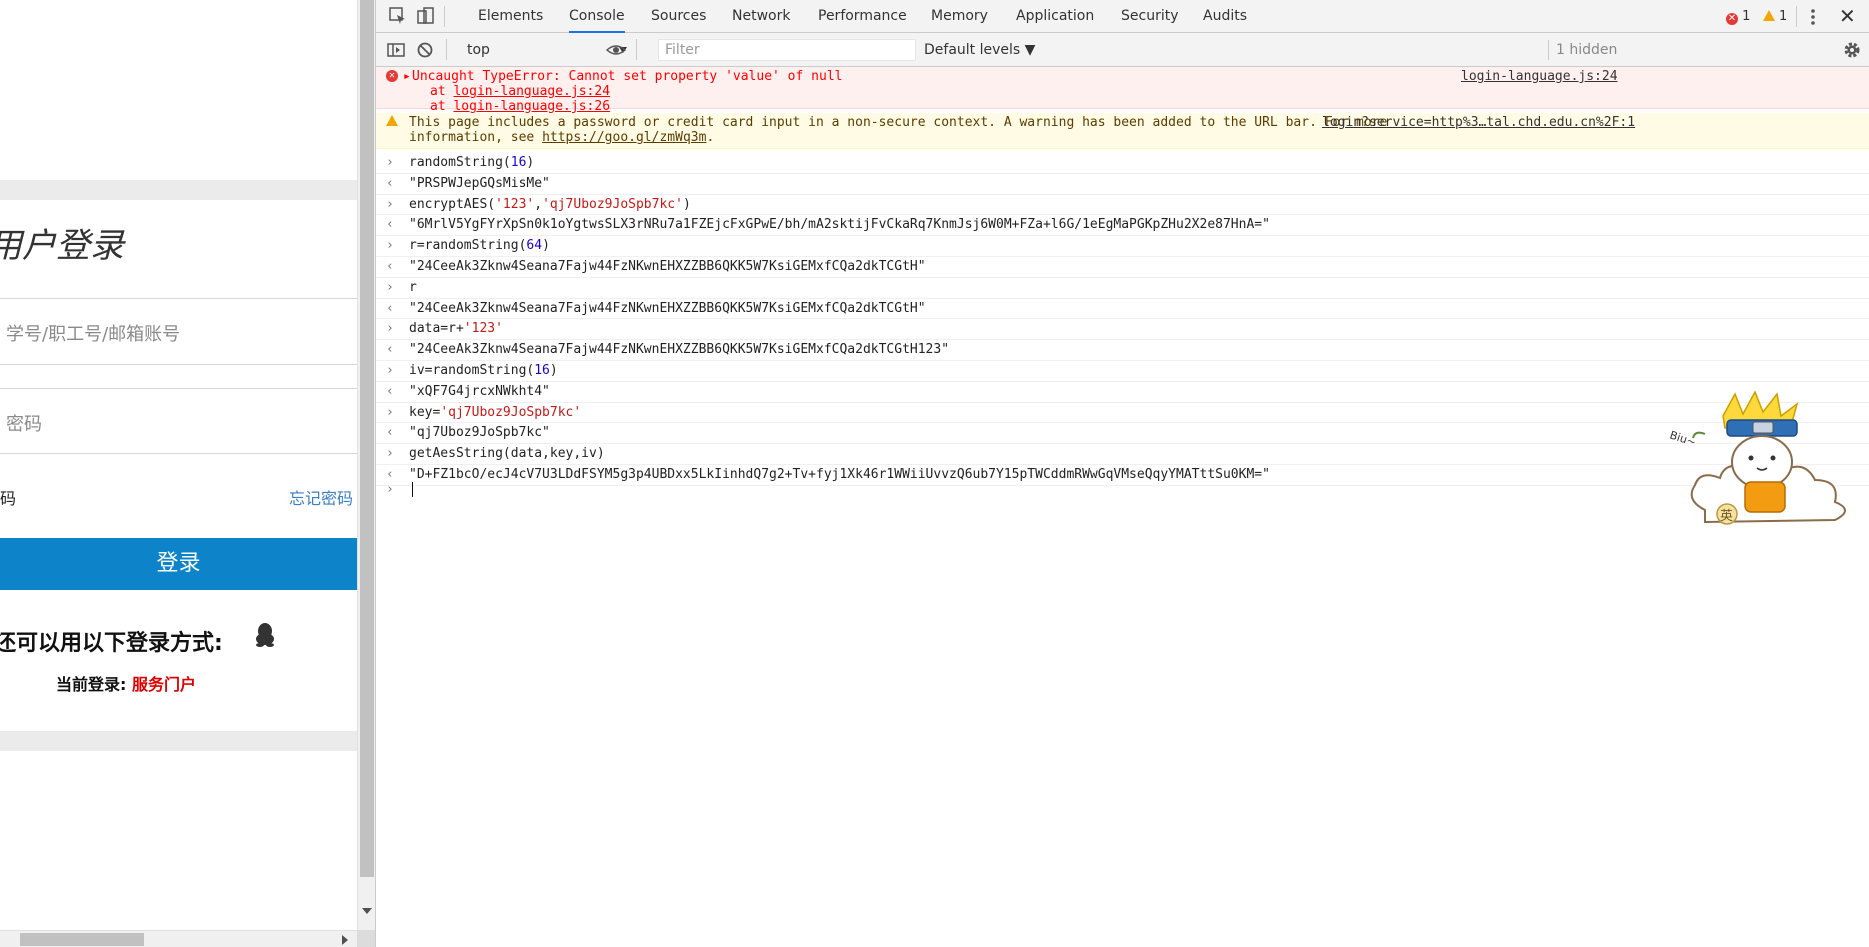  What do you see at coordinates (479, 183) in the screenshot?
I see `result-text: "PRSPWJepGQsMisMe"` at bounding box center [479, 183].